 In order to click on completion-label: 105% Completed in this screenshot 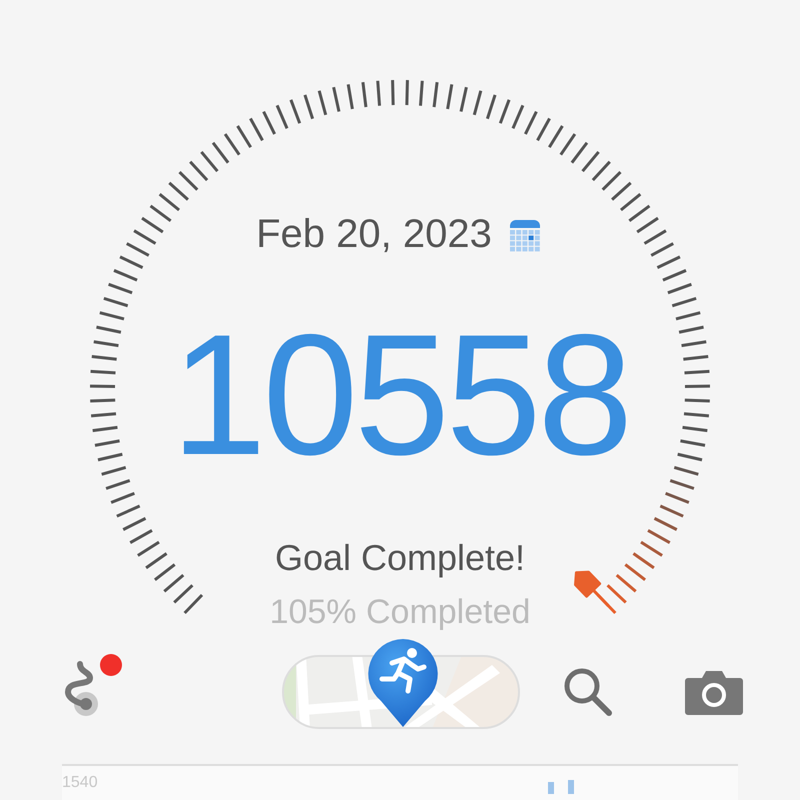, I will do `click(400, 612)`.